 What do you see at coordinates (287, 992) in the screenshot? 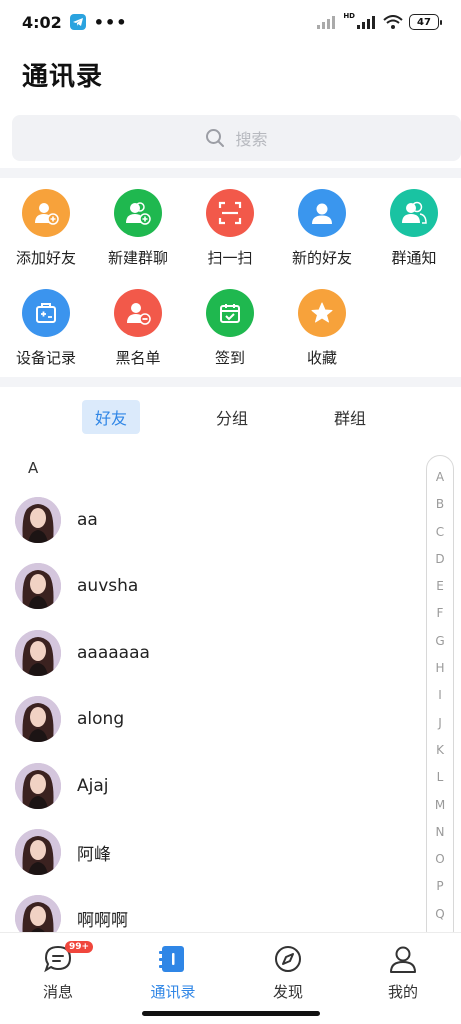
I see `nav-label: 发现` at bounding box center [287, 992].